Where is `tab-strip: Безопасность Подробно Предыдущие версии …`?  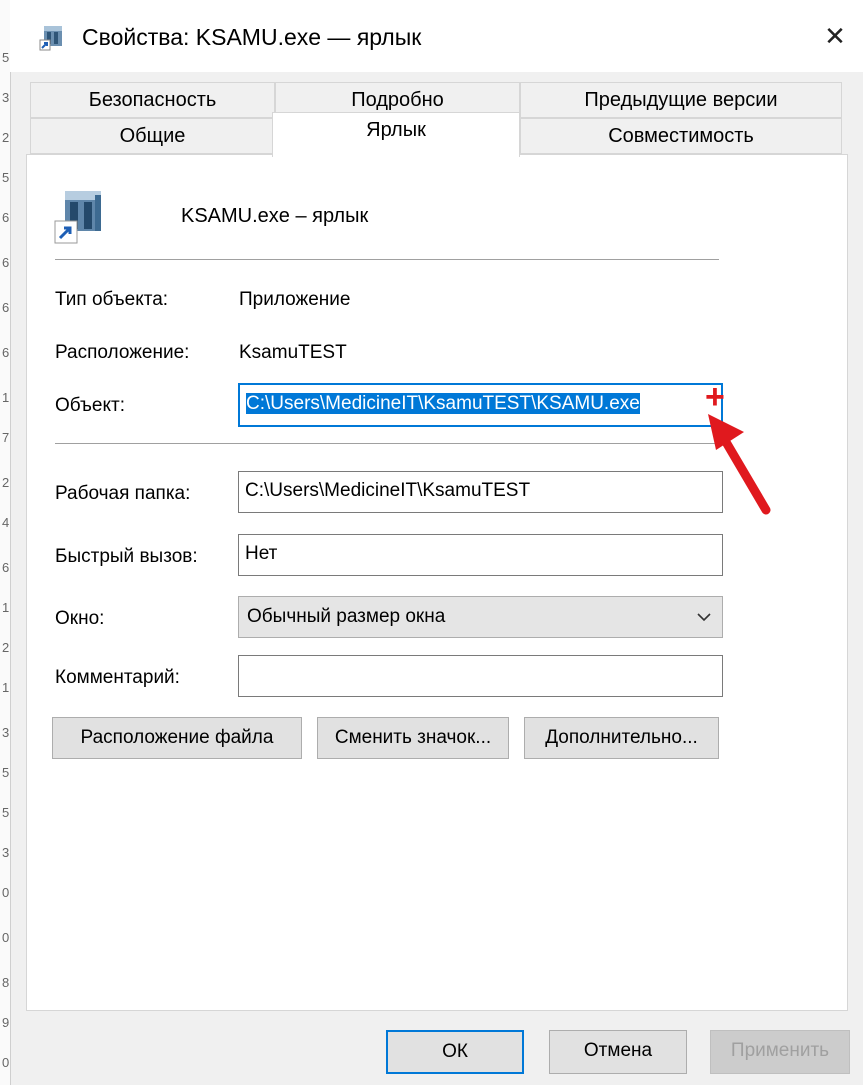
tab-strip: Безопасность Подробно Предыдущие версии … is located at coordinates (436, 117).